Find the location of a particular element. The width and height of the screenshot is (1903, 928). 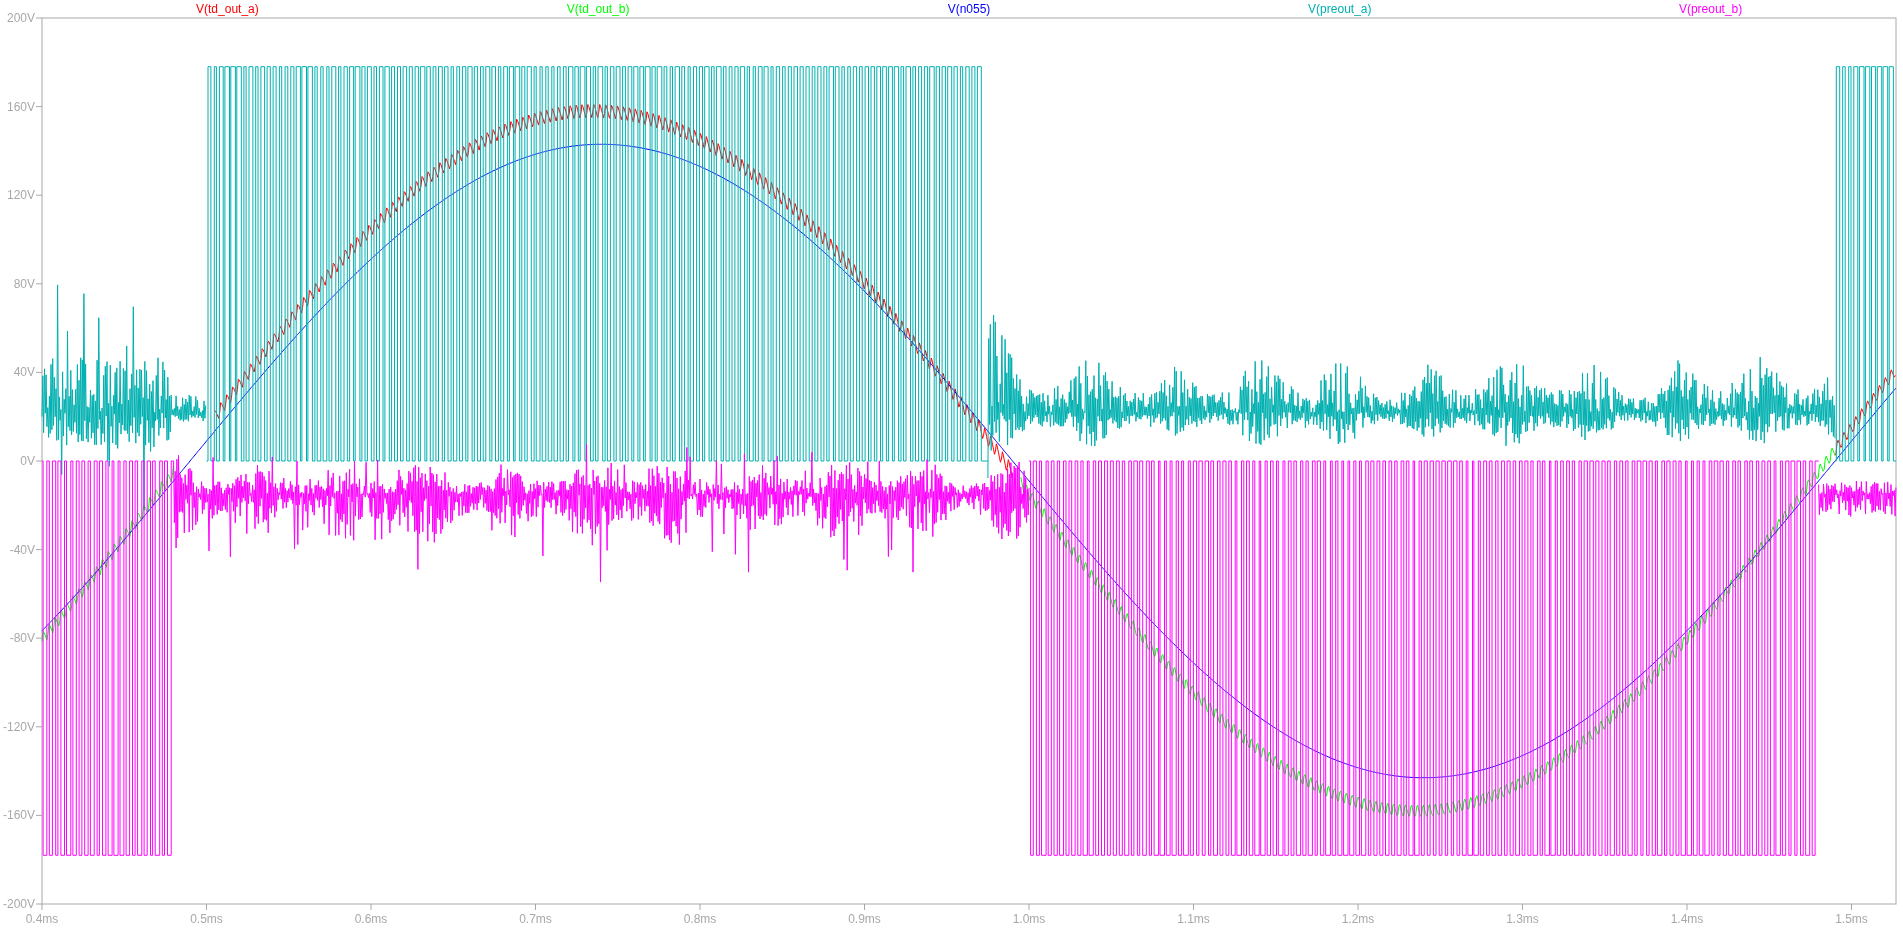

trace-label: V(td_out_b) is located at coordinates (598, 9).